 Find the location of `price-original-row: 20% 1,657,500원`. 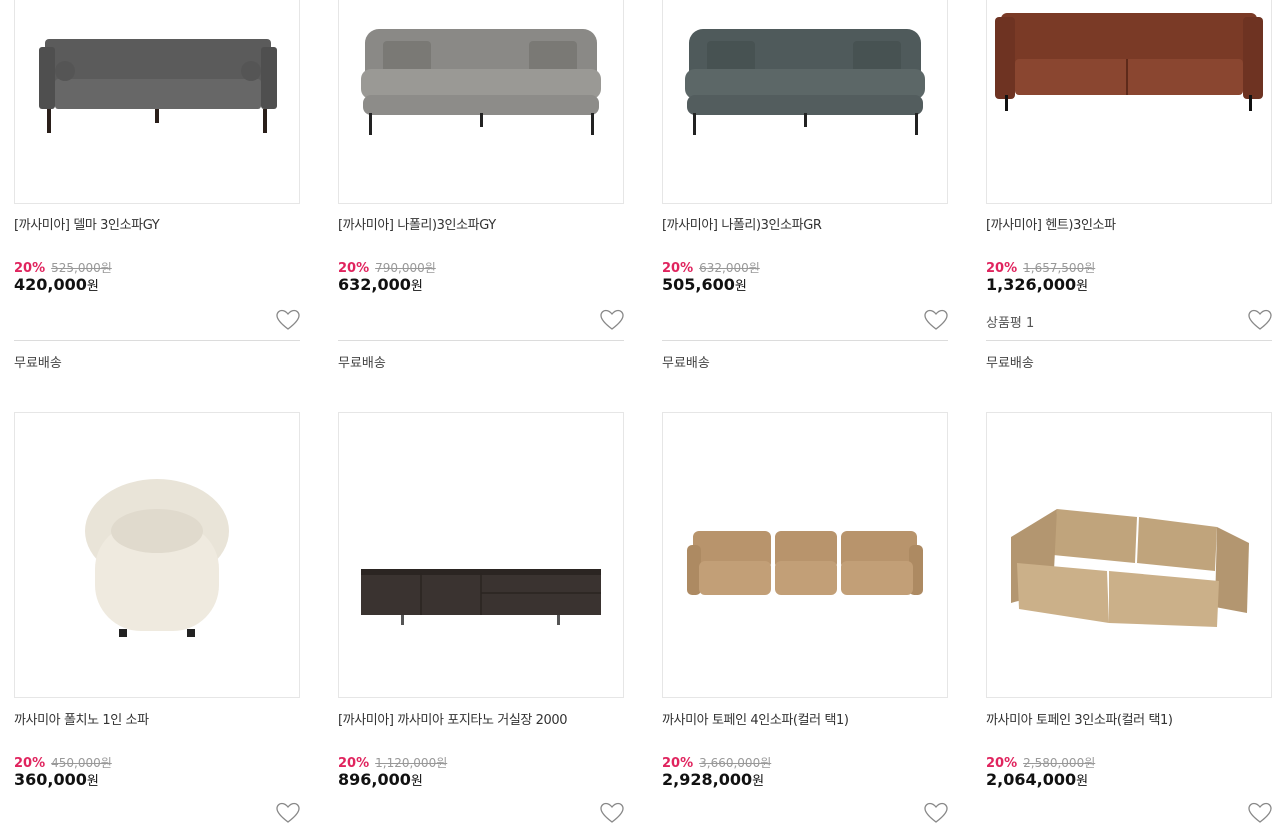

price-original-row: 20% 1,657,500원 is located at coordinates (1040, 267).